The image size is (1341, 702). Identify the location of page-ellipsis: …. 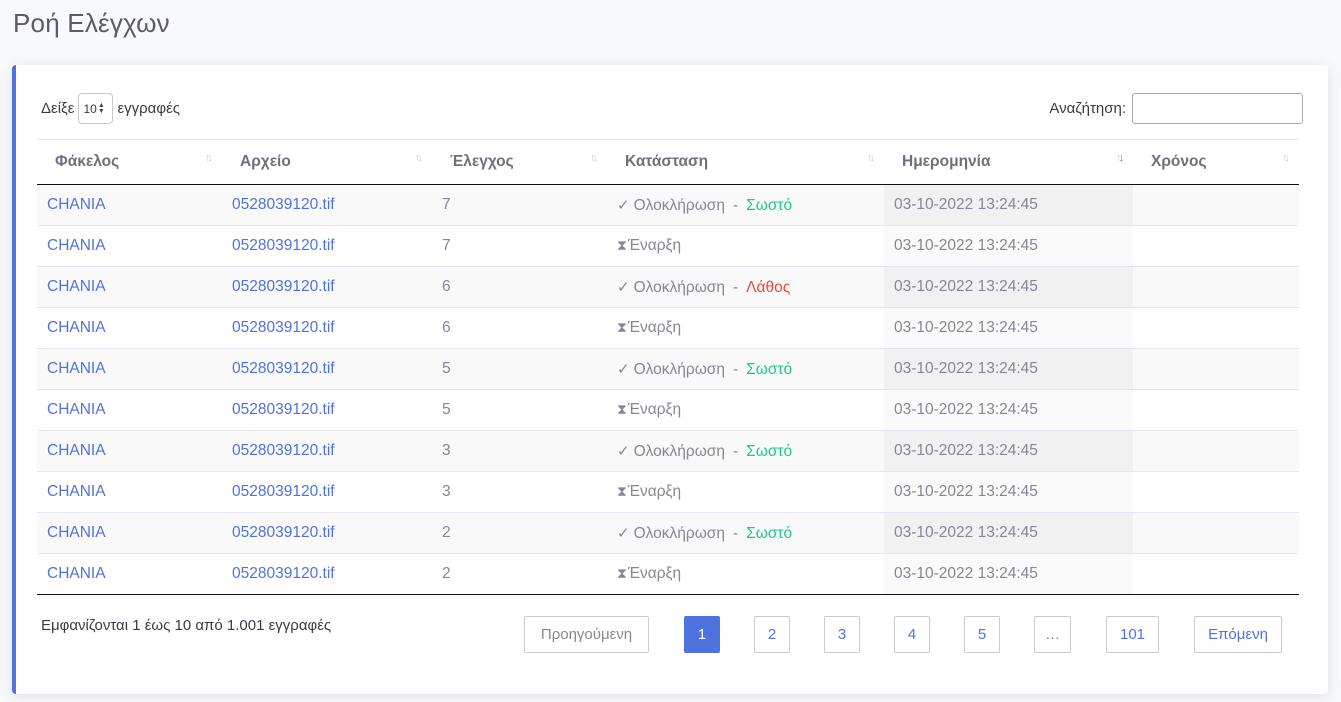
(1052, 634).